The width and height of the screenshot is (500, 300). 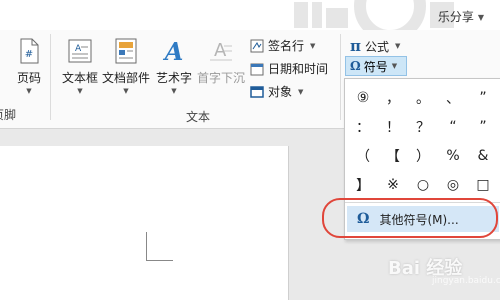 What do you see at coordinates (363, 184) in the screenshot?
I see `symbol-cell: 】` at bounding box center [363, 184].